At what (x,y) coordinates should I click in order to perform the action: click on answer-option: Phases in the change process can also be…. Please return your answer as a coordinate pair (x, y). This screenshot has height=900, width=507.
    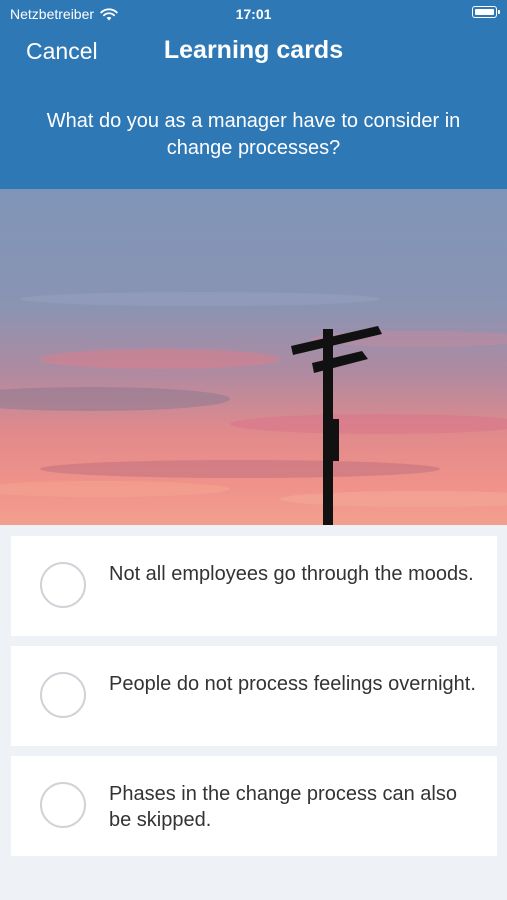
    Looking at the image, I should click on (254, 806).